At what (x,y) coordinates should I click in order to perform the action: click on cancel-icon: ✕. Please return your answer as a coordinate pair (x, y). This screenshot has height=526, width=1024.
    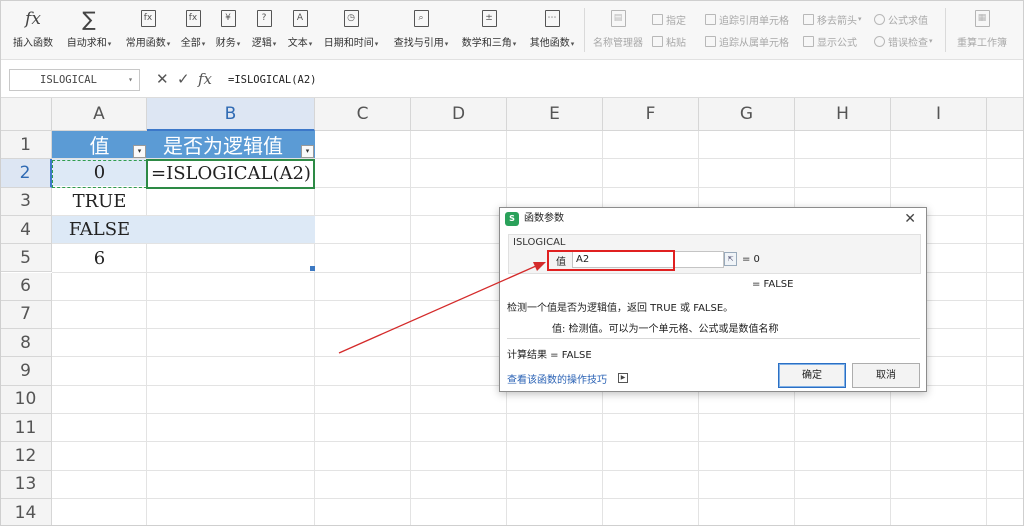
    Looking at the image, I should click on (162, 79).